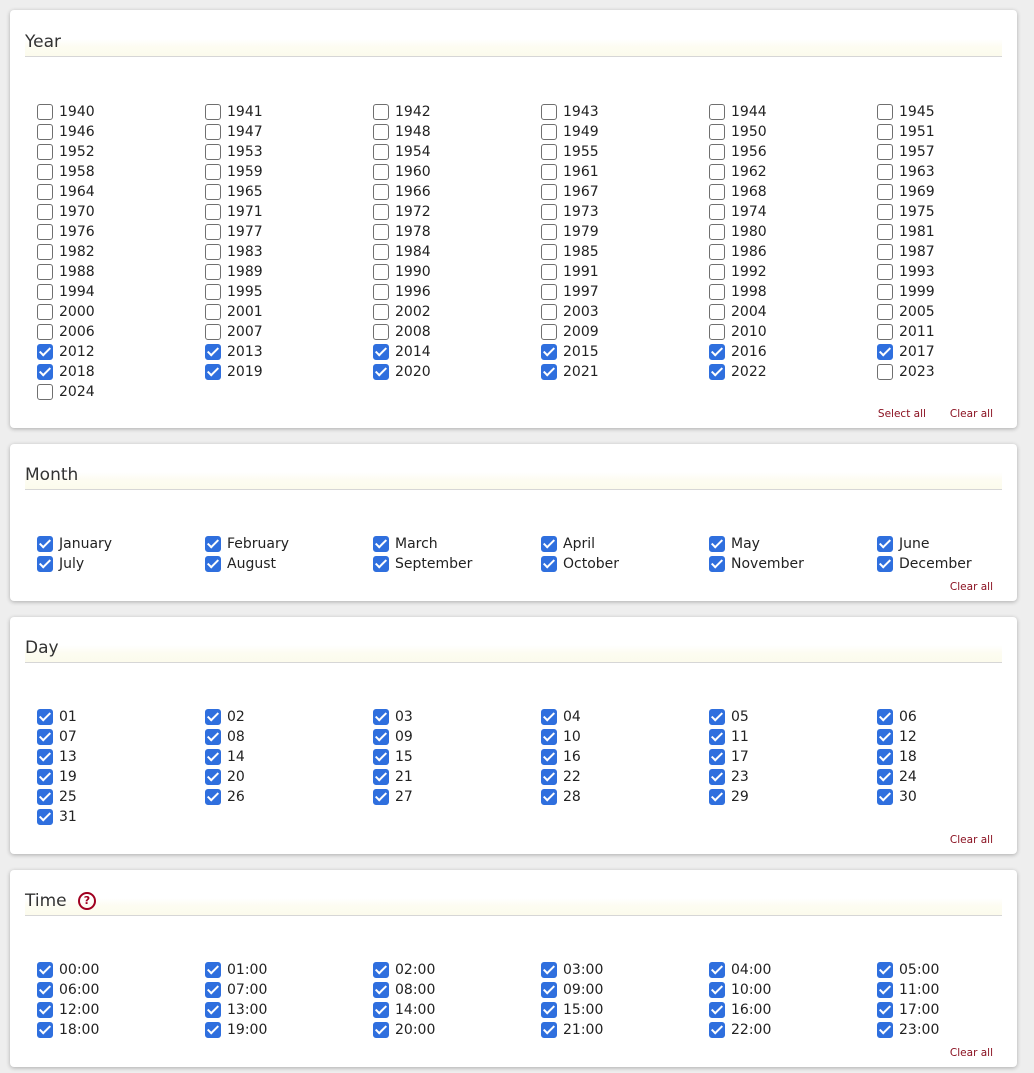 The image size is (1034, 1073). I want to click on year-option-1946: 1946, so click(121, 132).